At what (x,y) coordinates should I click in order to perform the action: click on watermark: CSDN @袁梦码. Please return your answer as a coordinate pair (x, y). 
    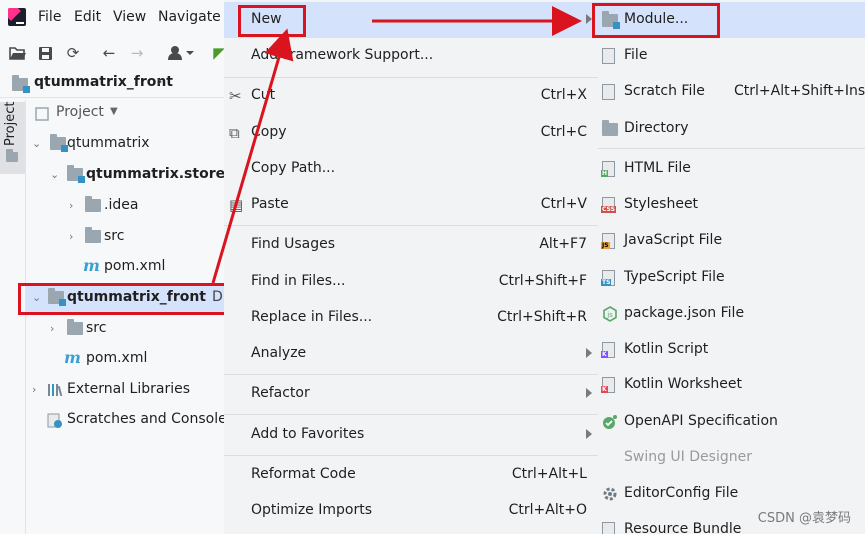
    Looking at the image, I should click on (804, 518).